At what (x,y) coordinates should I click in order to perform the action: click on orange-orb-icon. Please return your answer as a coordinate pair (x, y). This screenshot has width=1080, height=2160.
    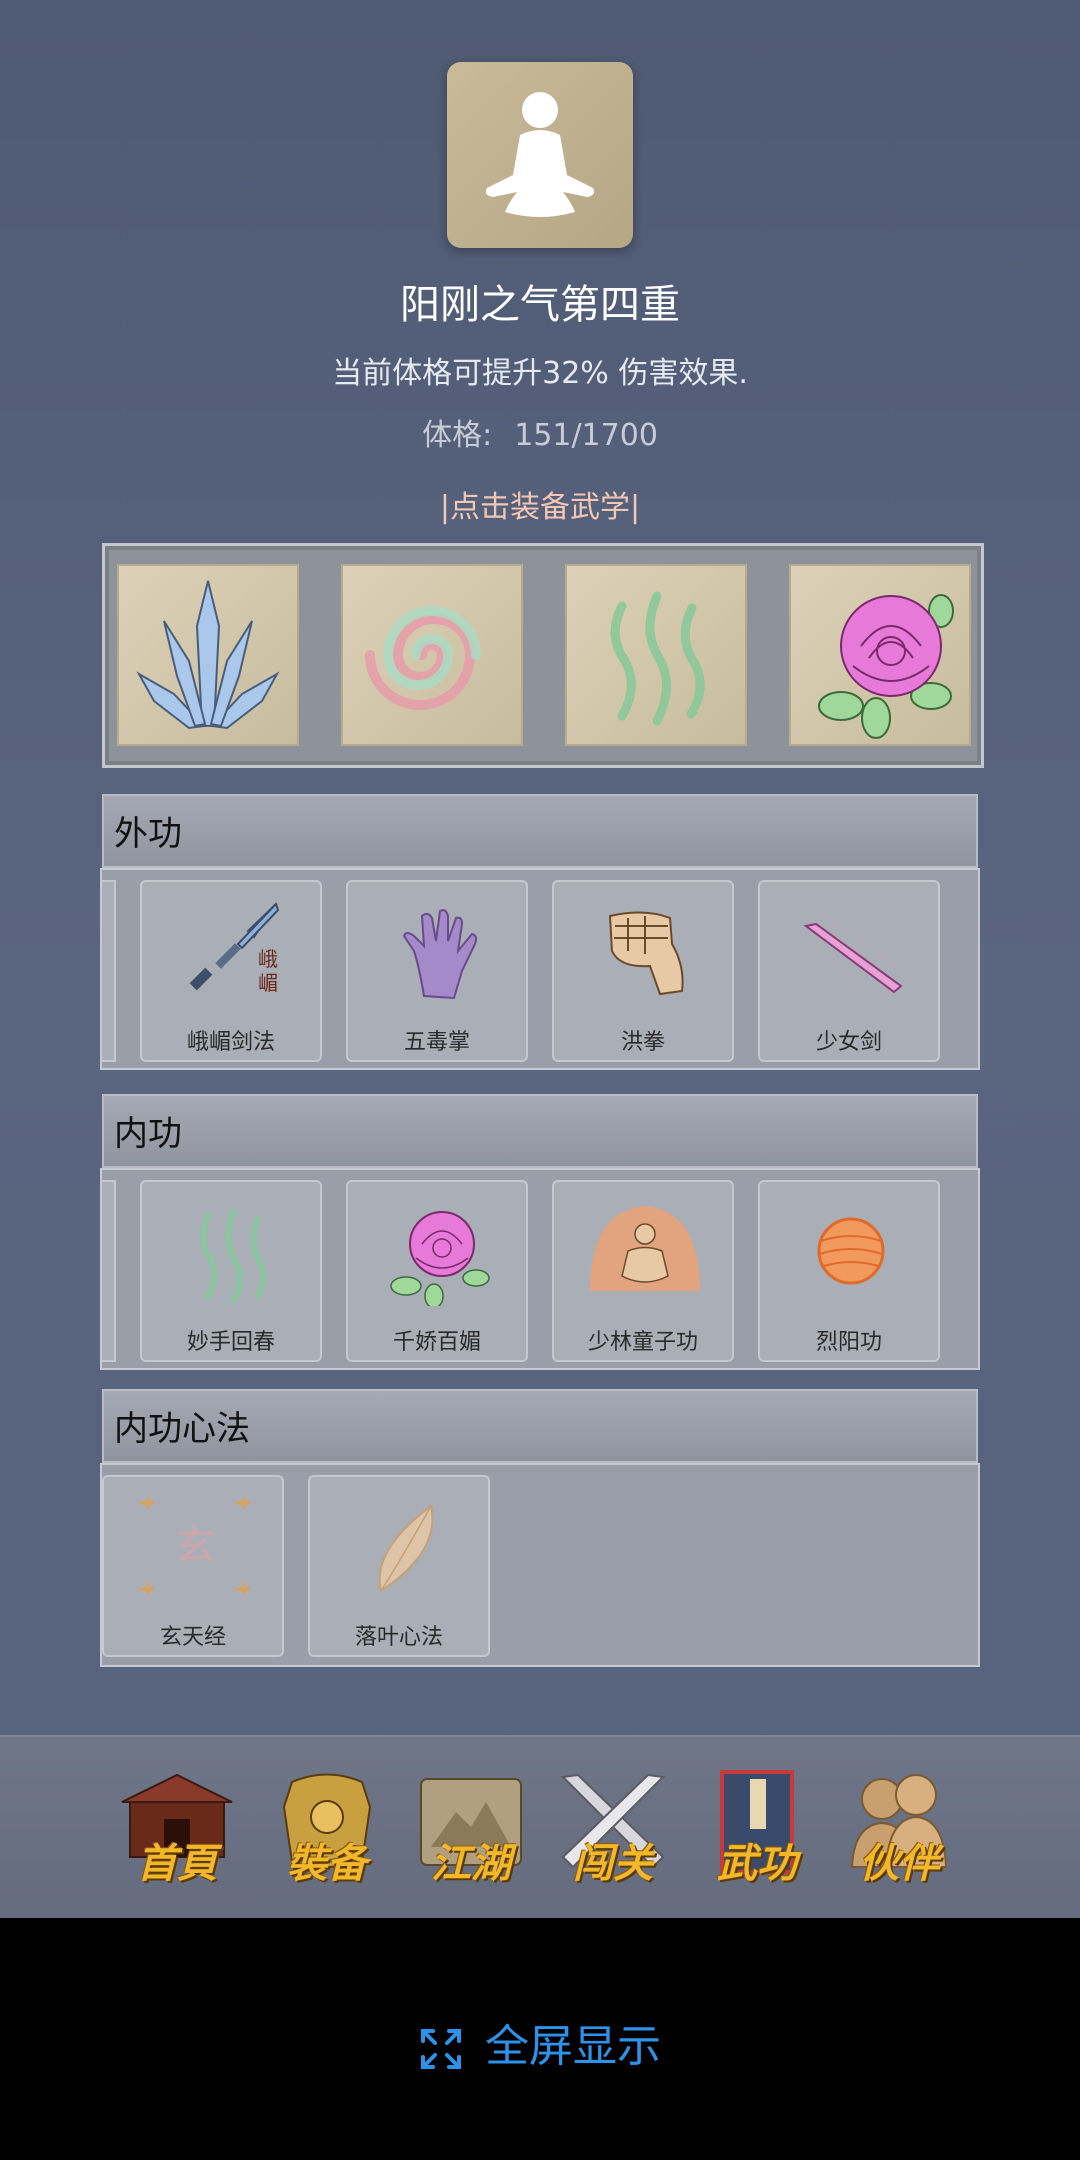
    Looking at the image, I should click on (851, 1251).